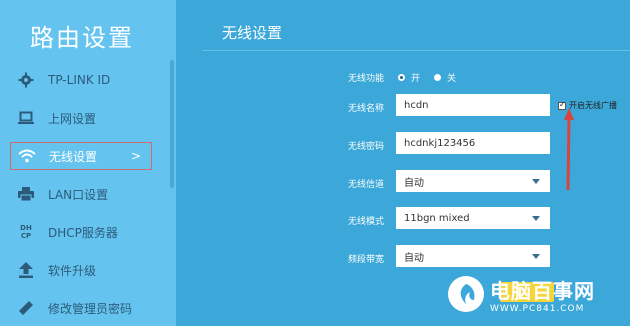 The height and width of the screenshot is (326, 630). I want to click on wifi-icon, so click(27, 156).